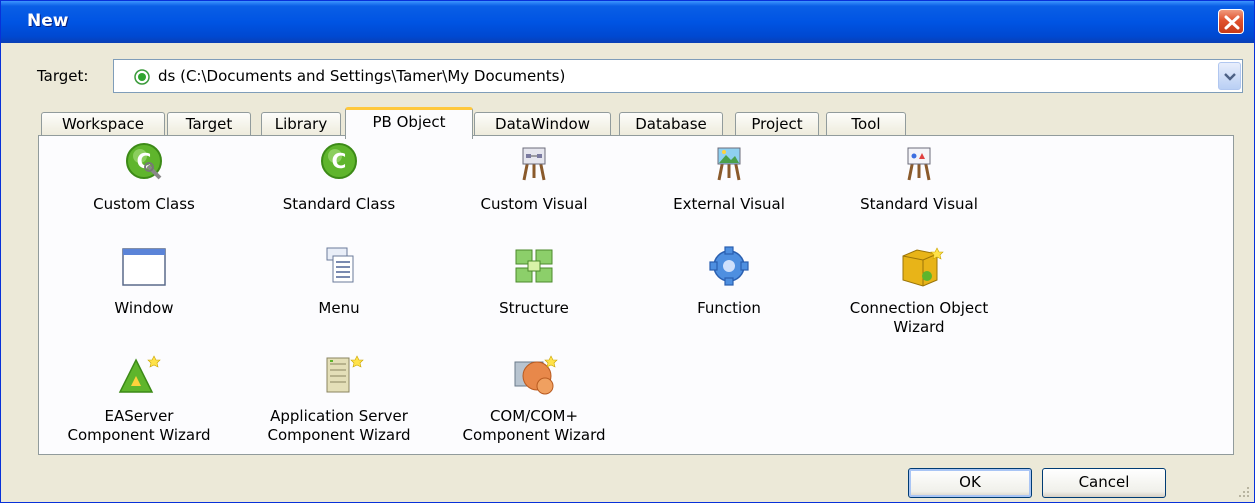 The height and width of the screenshot is (503, 1255). I want to click on external-visual-icon, so click(729, 164).